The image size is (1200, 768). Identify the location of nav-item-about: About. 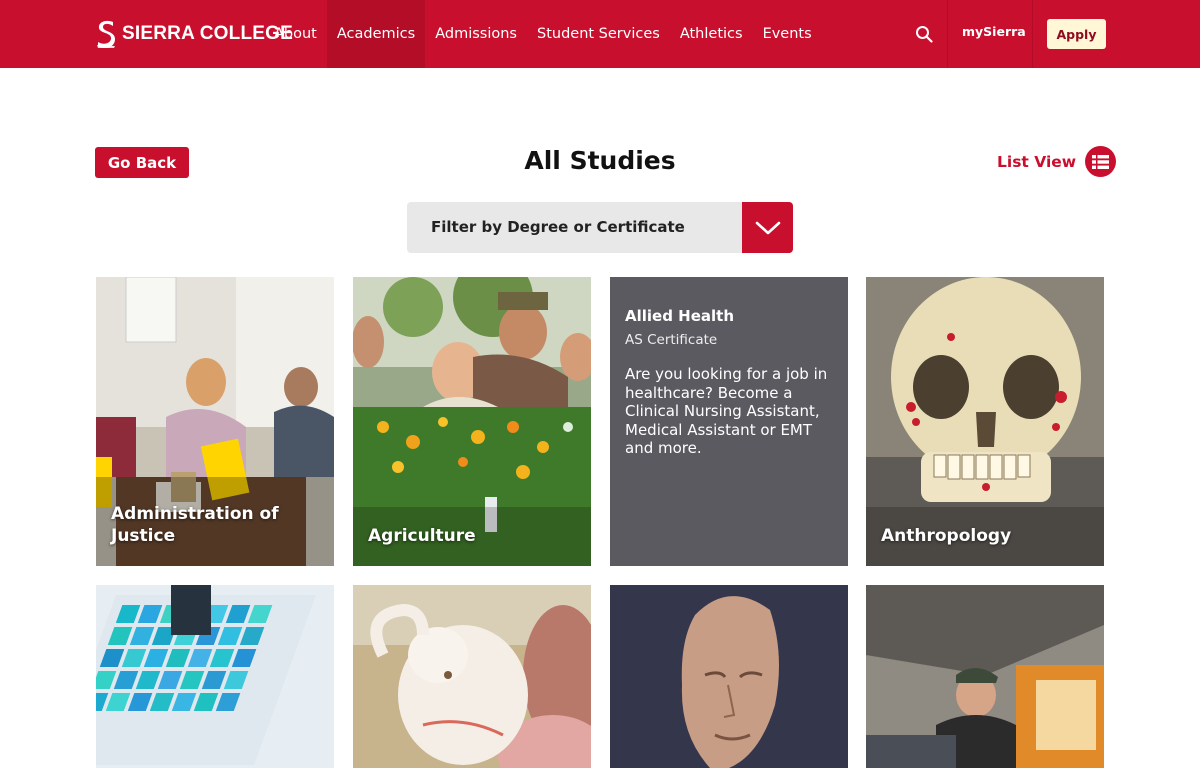
(295, 34).